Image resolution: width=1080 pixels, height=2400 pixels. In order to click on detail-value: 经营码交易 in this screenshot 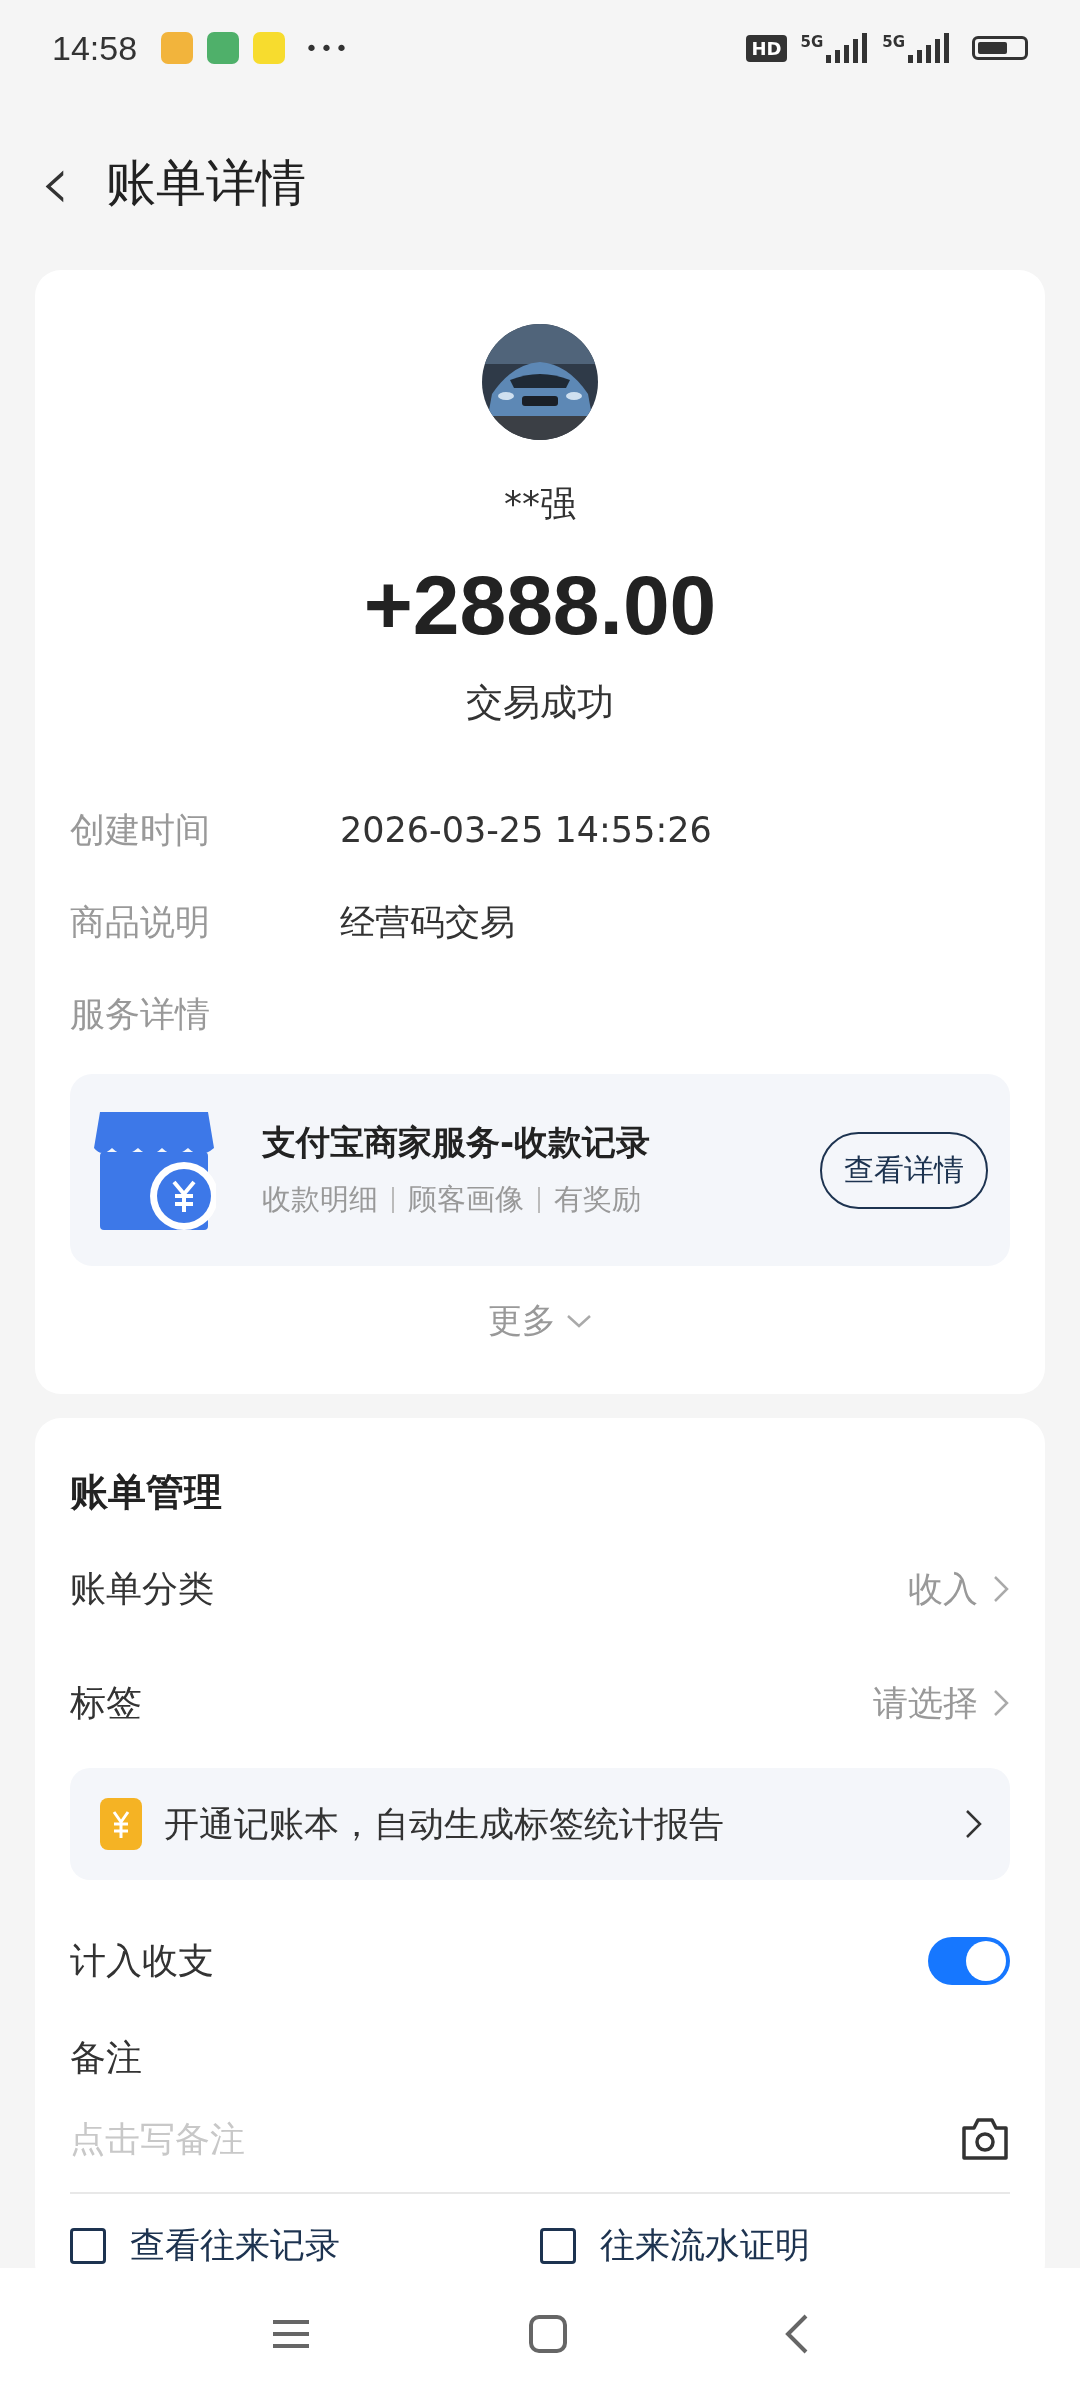, I will do `click(427, 922)`.